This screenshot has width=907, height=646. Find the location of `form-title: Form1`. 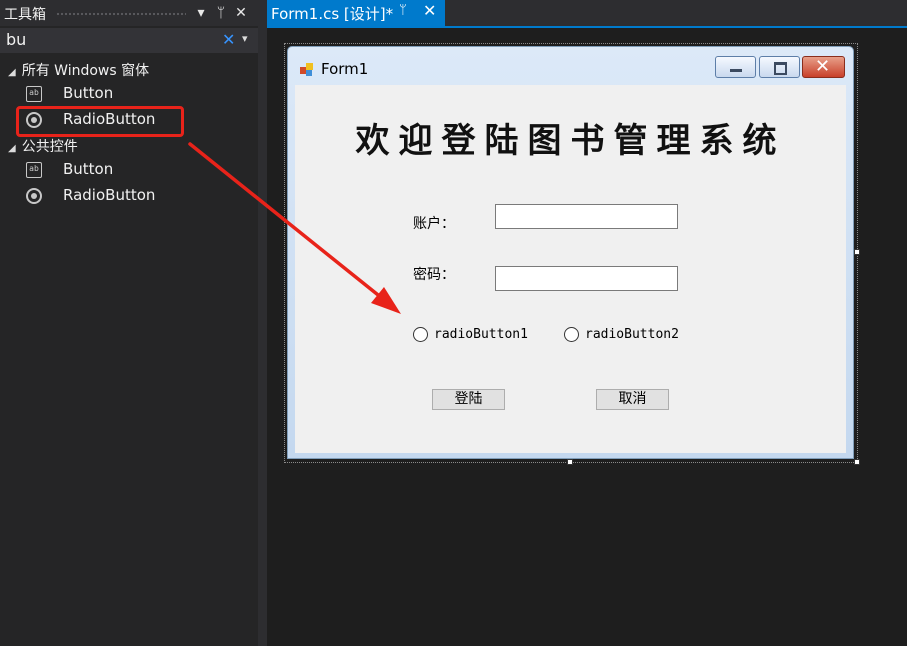

form-title: Form1 is located at coordinates (345, 69).